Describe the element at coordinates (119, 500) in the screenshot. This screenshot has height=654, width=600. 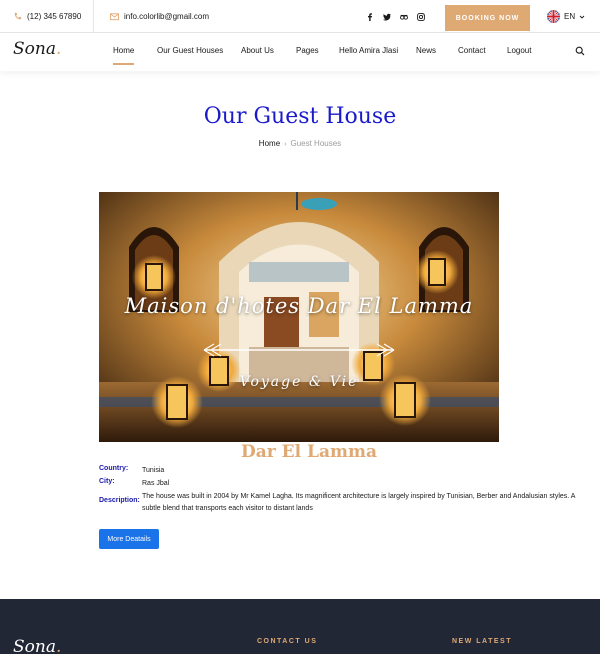
I see `description-label: Description:` at that location.